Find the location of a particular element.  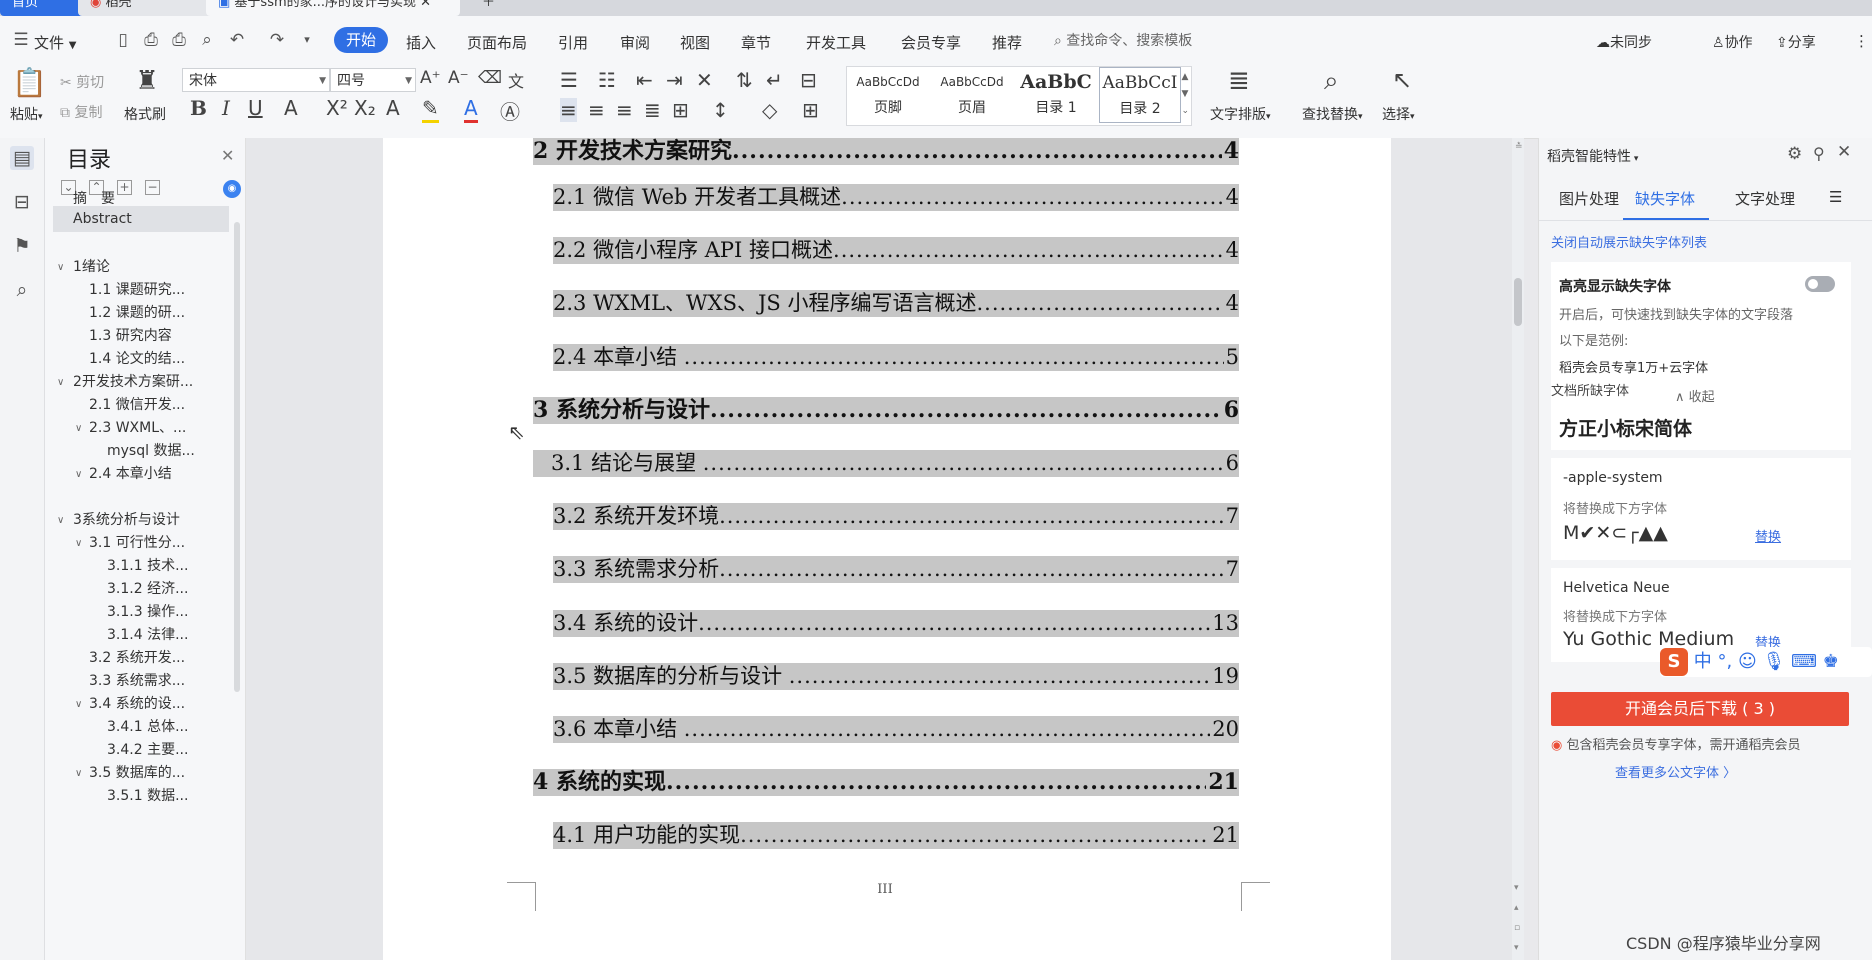

ime-toolbar: S 中 °, ☺ 🎙 ⌨ ♚ is located at coordinates (1766, 662).